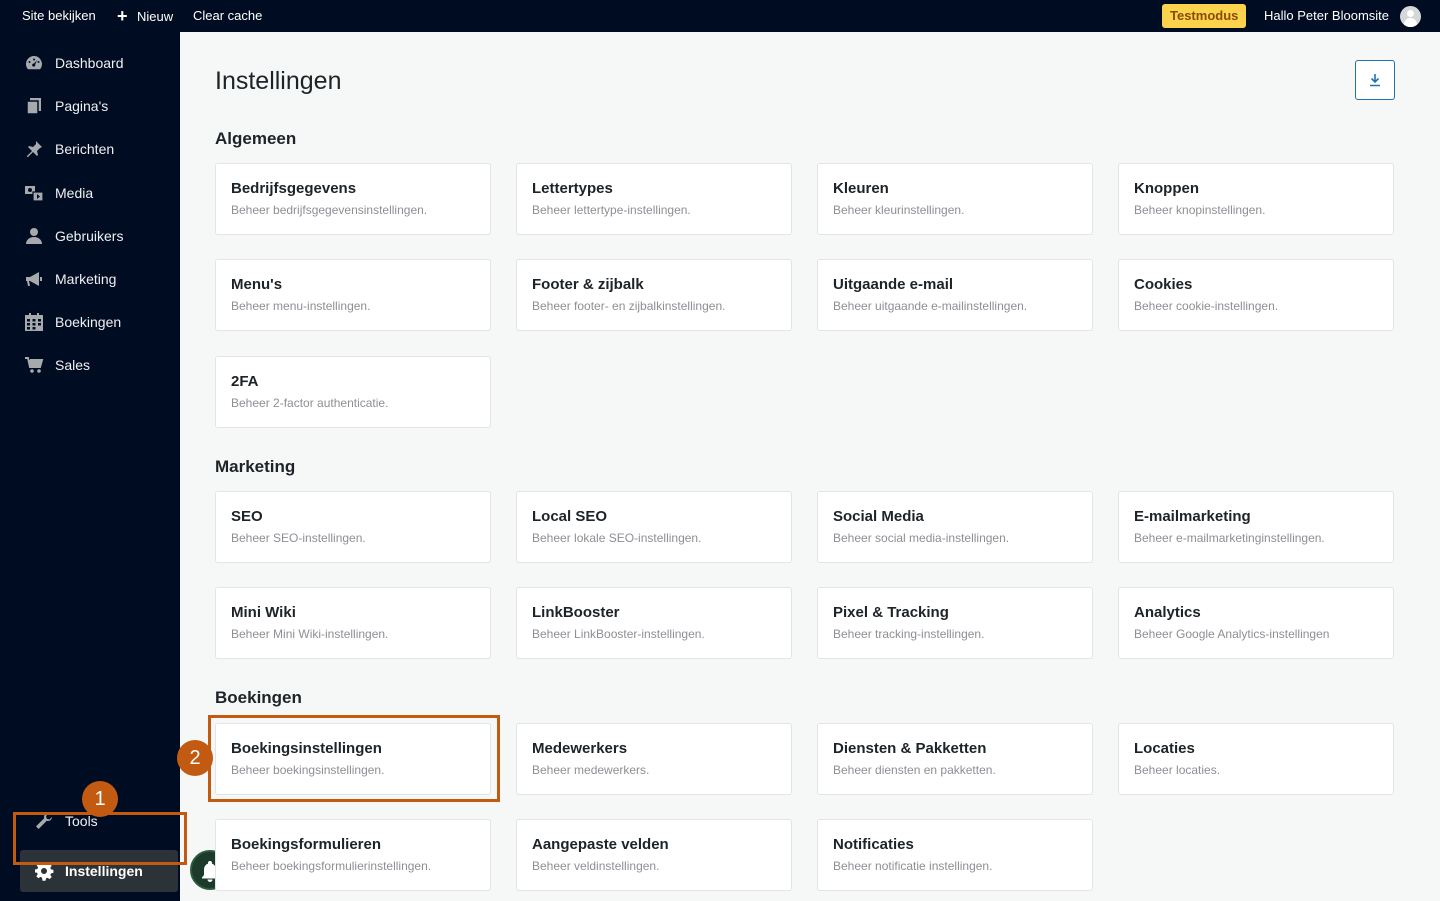 The height and width of the screenshot is (901, 1440). I want to click on card-title: 2FA, so click(245, 381).